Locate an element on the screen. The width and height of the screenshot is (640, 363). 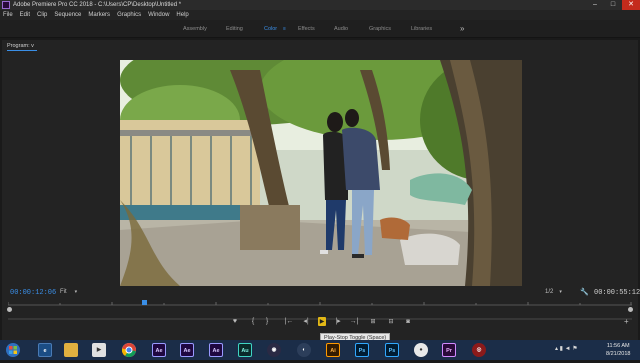
go-to-out-icon: →| is located at coordinates (354, 322).